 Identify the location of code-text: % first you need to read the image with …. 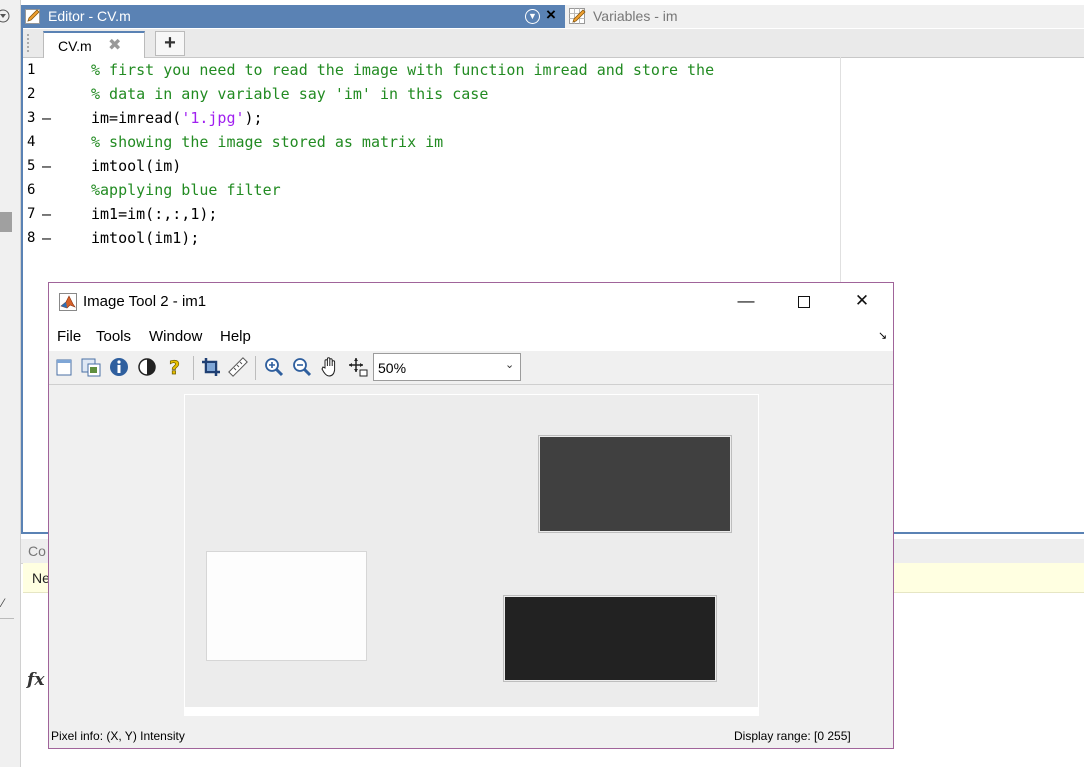
(402, 70).